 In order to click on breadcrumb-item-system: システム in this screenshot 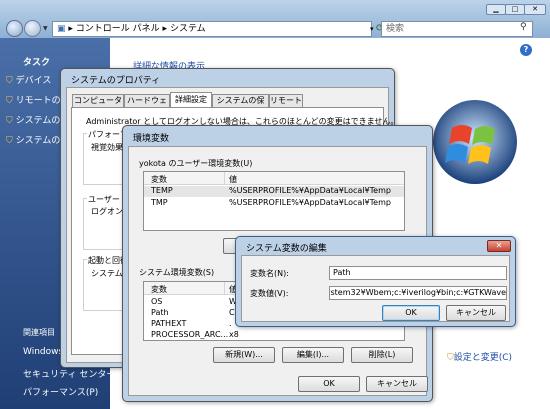, I will do `click(188, 29)`.